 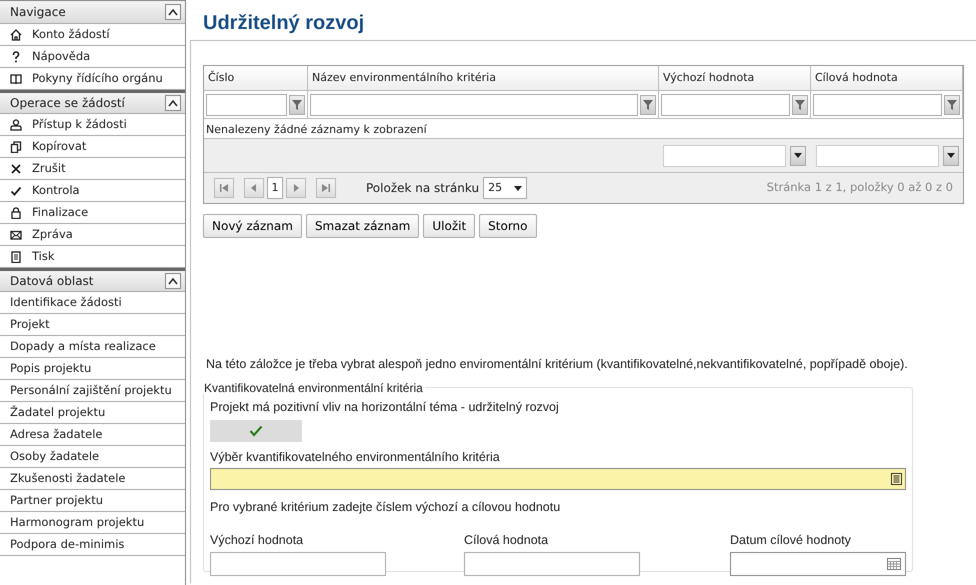 What do you see at coordinates (16, 168) in the screenshot?
I see `cross-icon` at bounding box center [16, 168].